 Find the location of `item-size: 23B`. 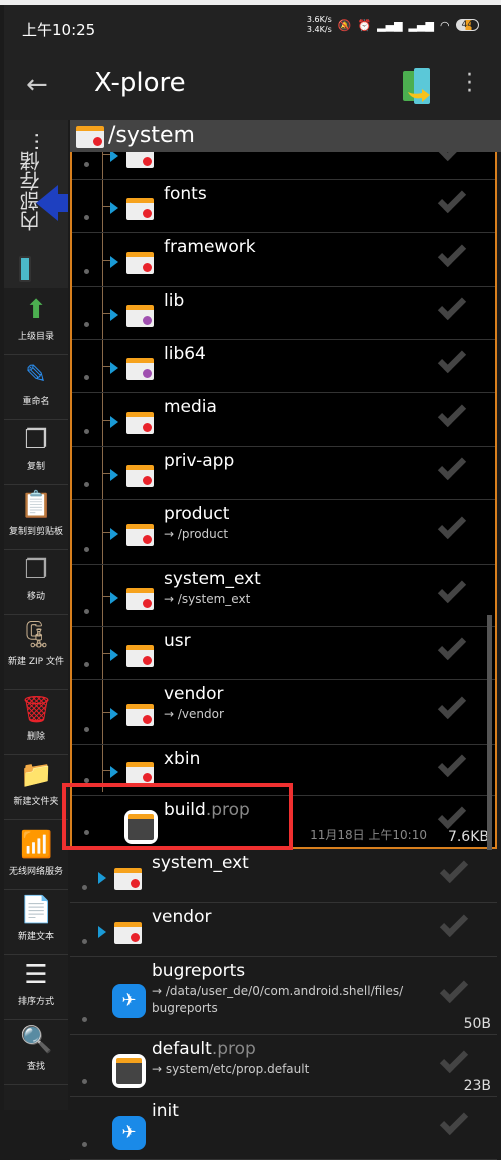

item-size: 23B is located at coordinates (477, 1086).